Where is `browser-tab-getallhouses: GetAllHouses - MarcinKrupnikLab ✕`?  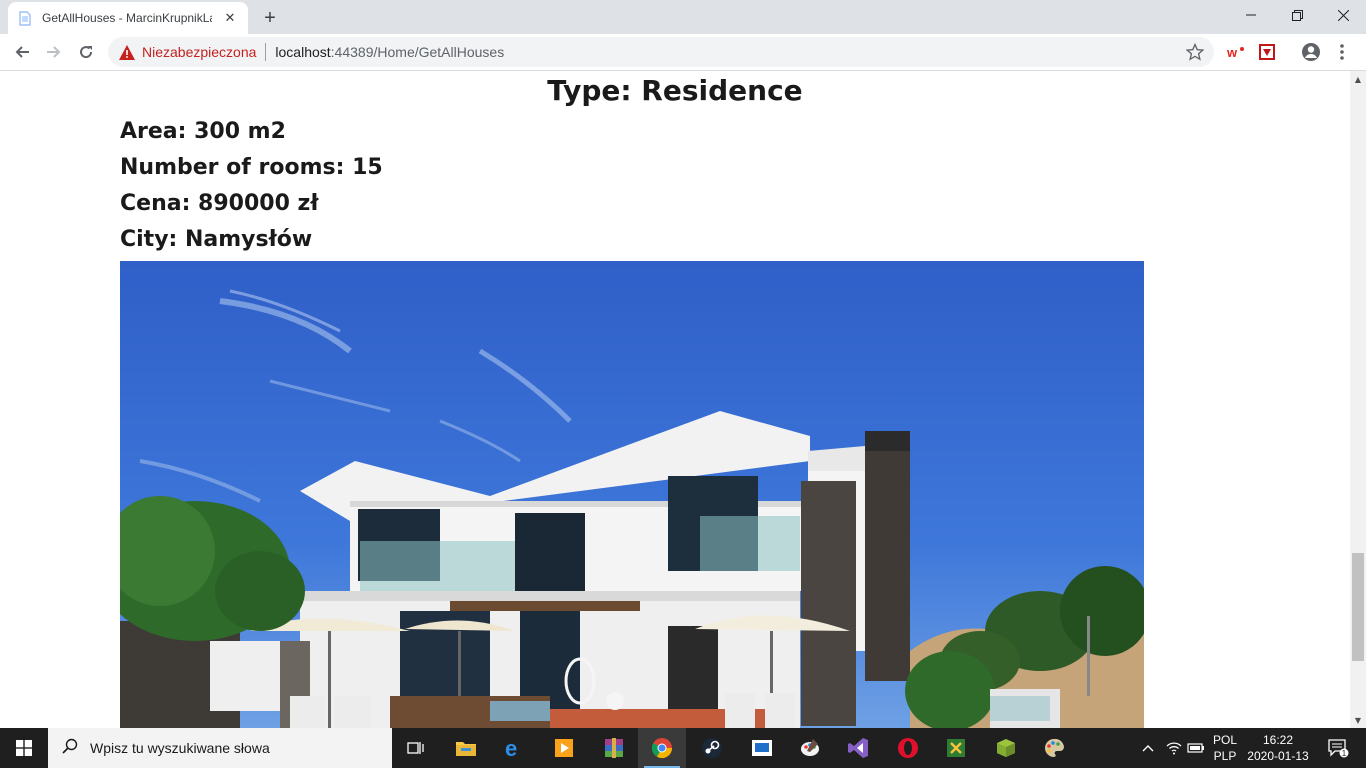
browser-tab-getallhouses: GetAllHouses - MarcinKrupnikLab ✕ is located at coordinates (128, 18).